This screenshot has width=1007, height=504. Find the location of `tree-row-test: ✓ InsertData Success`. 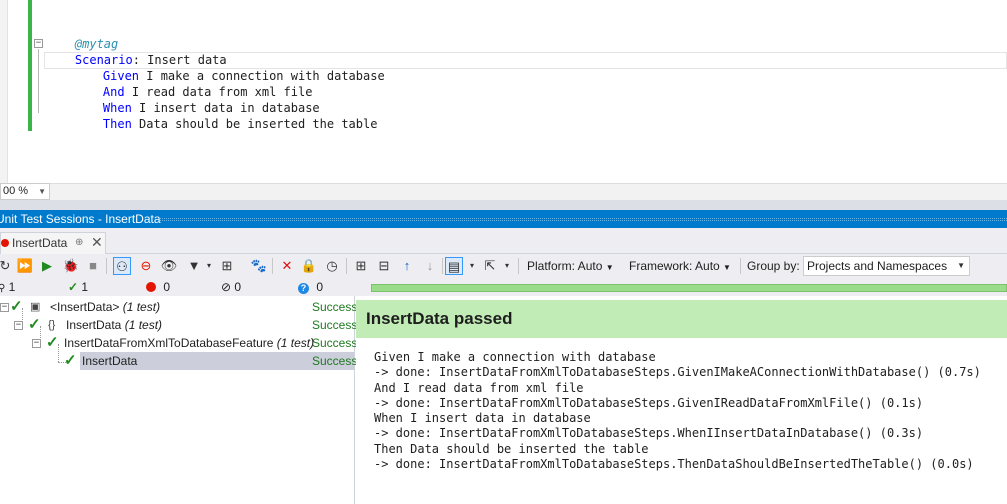

tree-row-test: ✓ InsertData Success is located at coordinates (179, 361).